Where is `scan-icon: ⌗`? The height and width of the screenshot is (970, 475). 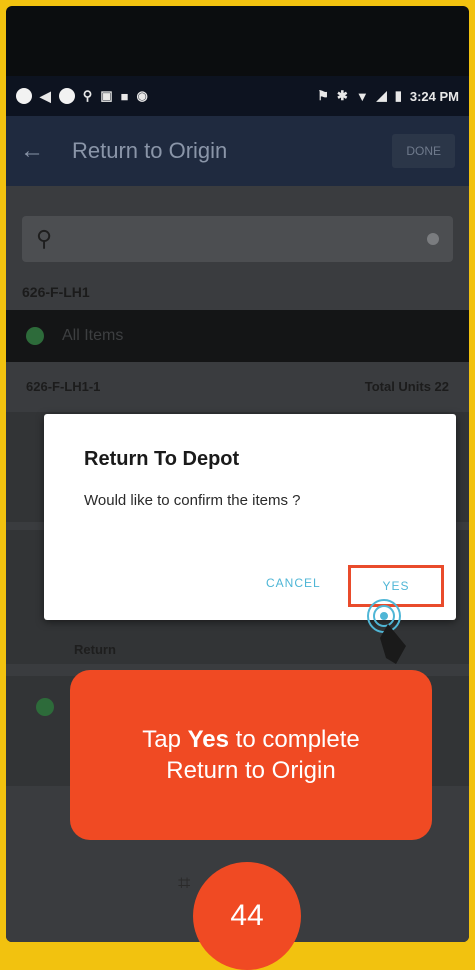
scan-icon: ⌗ is located at coordinates (184, 883).